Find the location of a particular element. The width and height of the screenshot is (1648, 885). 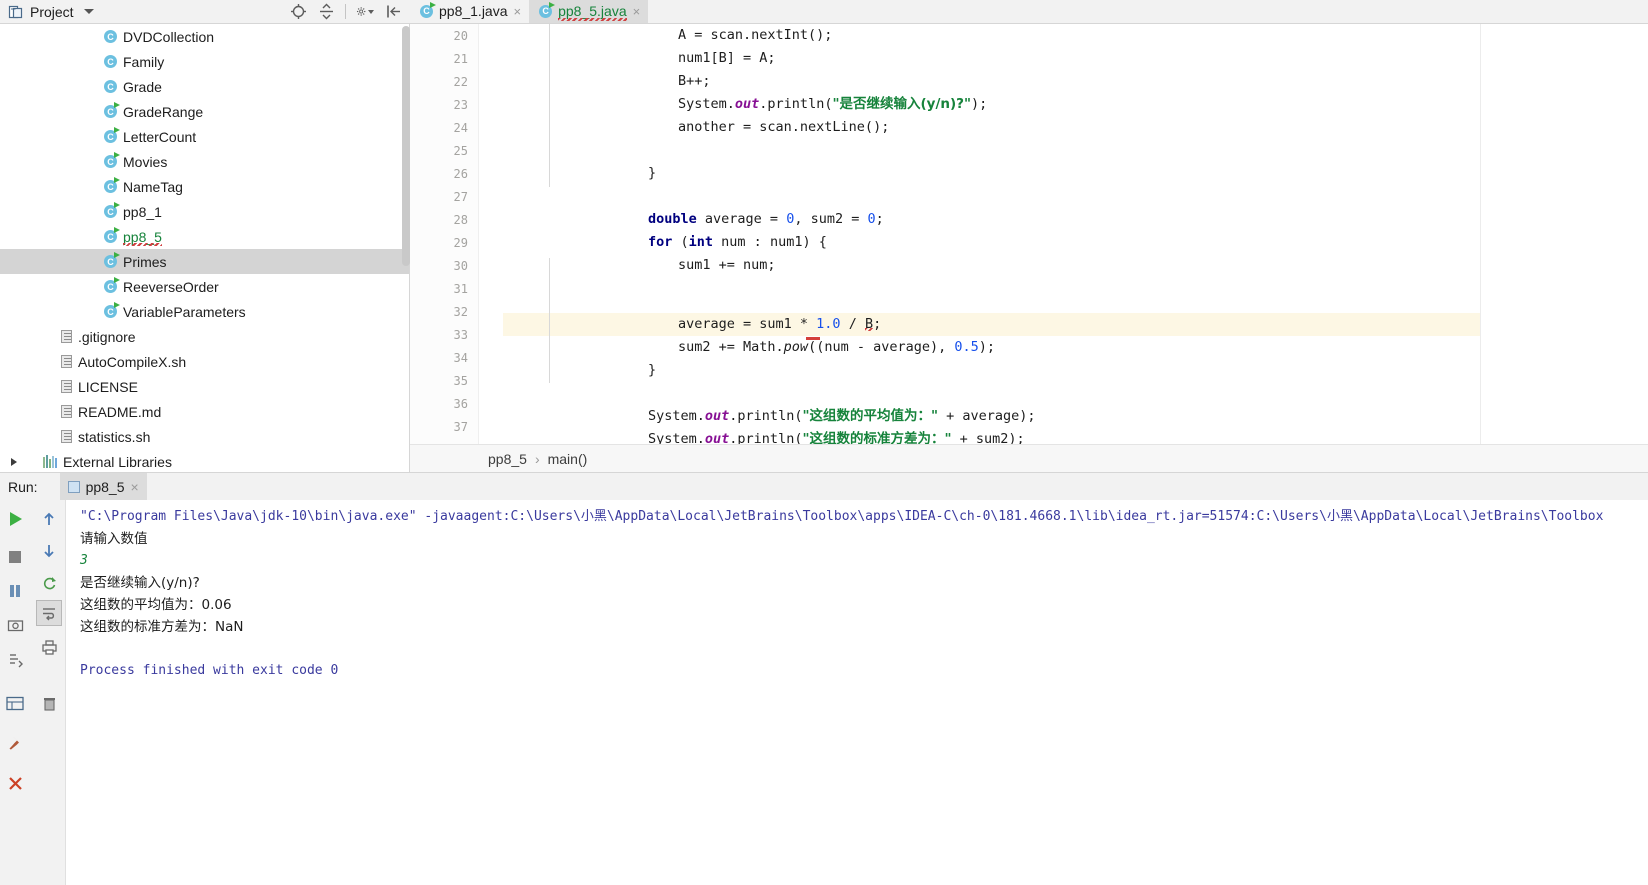

line-number: 29 is located at coordinates (439, 243).